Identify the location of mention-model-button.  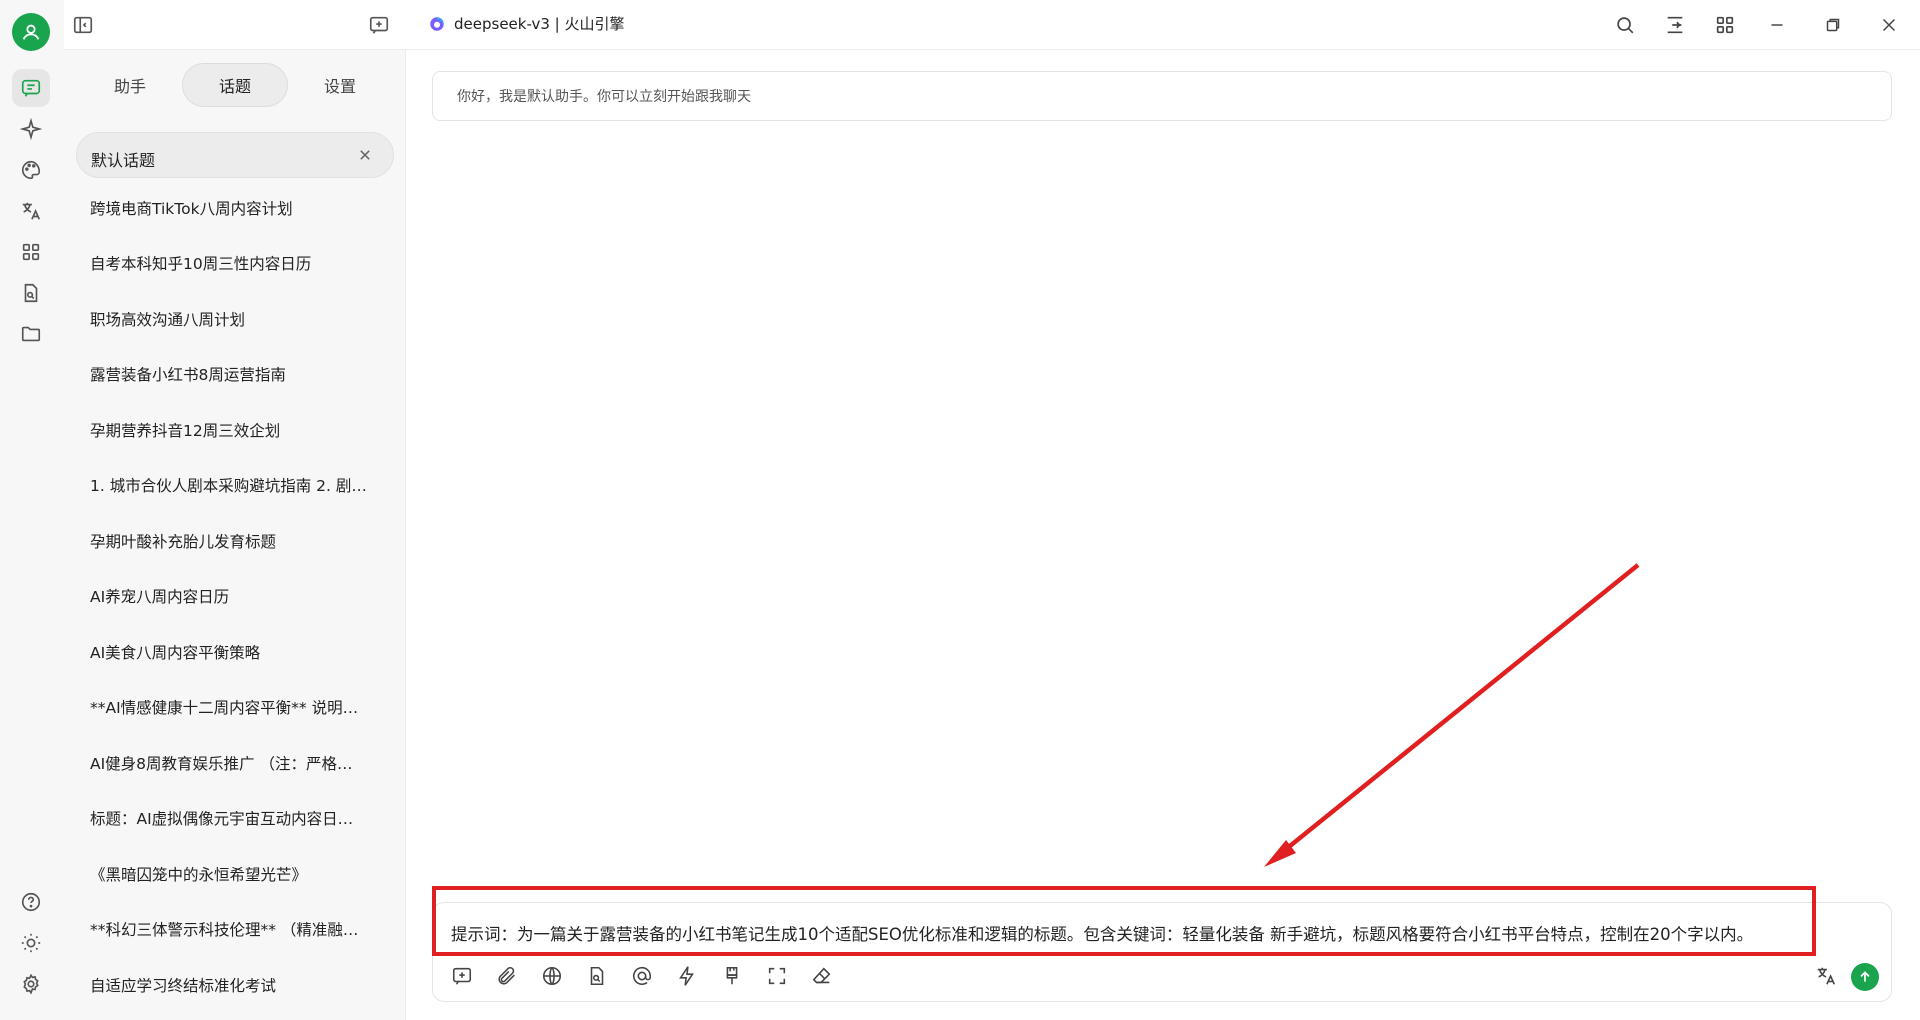
(642, 976).